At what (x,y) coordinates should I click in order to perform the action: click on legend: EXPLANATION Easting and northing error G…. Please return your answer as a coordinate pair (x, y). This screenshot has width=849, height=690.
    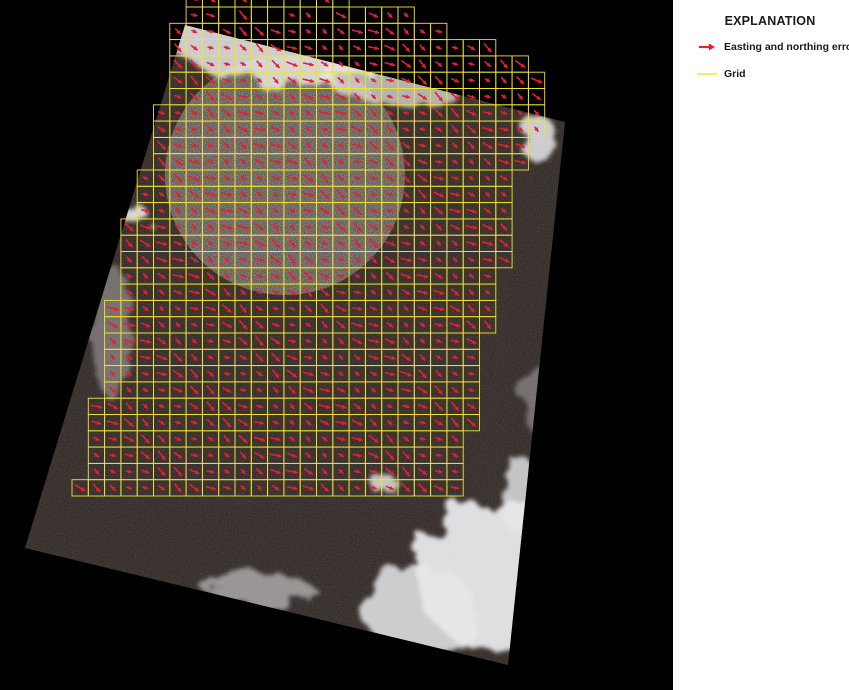
    Looking at the image, I should click on (769, 54).